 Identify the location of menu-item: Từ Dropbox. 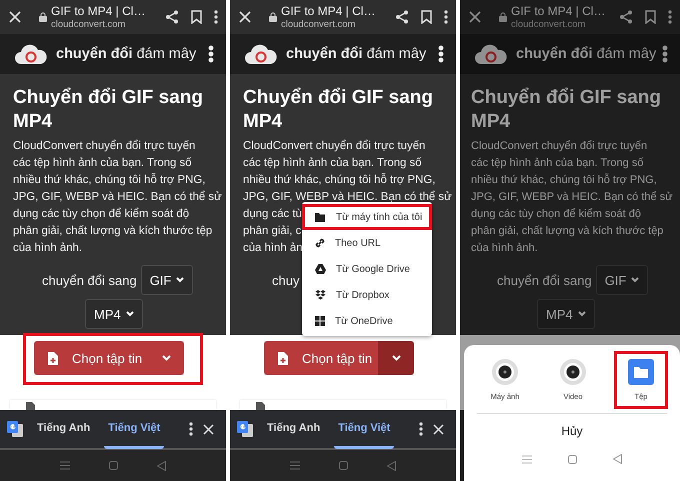
(367, 295).